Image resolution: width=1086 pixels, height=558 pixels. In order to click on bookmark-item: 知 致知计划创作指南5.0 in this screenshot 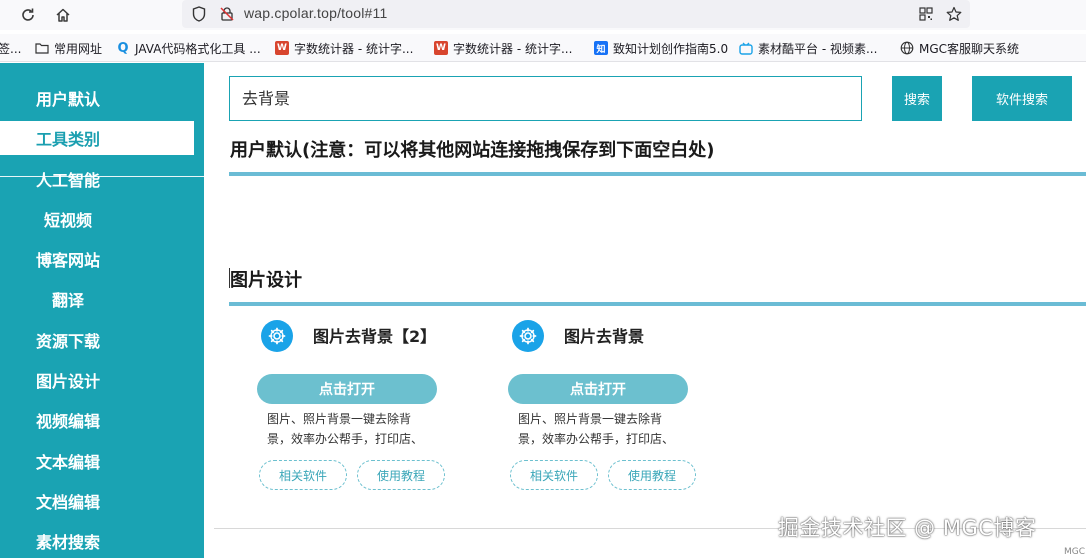, I will do `click(661, 48)`.